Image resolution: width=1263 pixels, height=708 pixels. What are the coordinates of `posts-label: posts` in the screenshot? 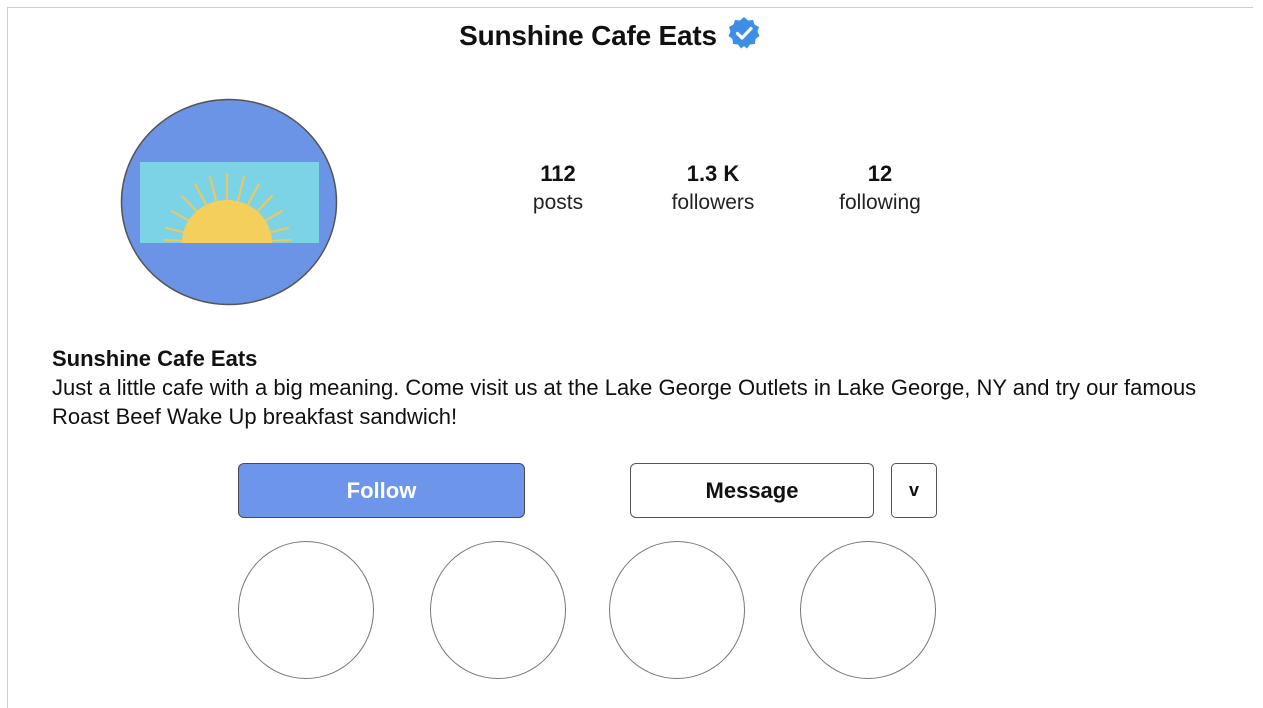 It's located at (558, 202).